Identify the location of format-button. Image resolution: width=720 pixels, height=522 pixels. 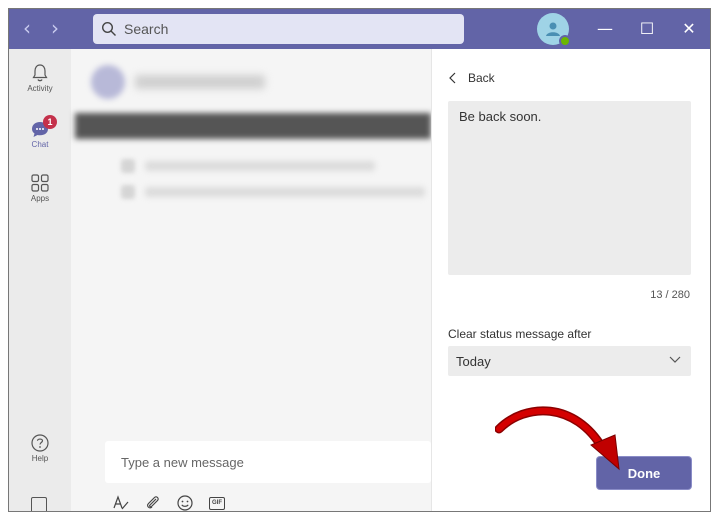
(121, 502).